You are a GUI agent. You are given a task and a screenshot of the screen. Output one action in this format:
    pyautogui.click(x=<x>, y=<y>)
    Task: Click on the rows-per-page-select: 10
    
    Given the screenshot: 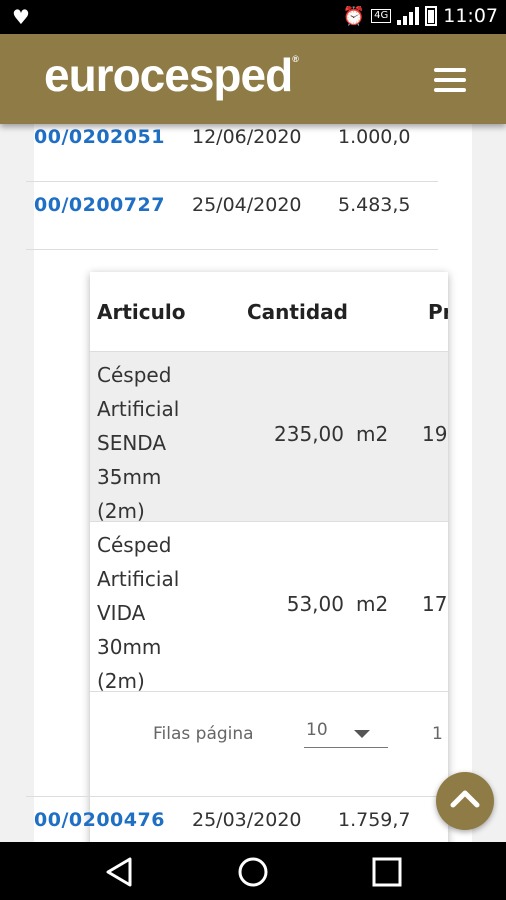 What is the action you would take?
    pyautogui.click(x=346, y=732)
    